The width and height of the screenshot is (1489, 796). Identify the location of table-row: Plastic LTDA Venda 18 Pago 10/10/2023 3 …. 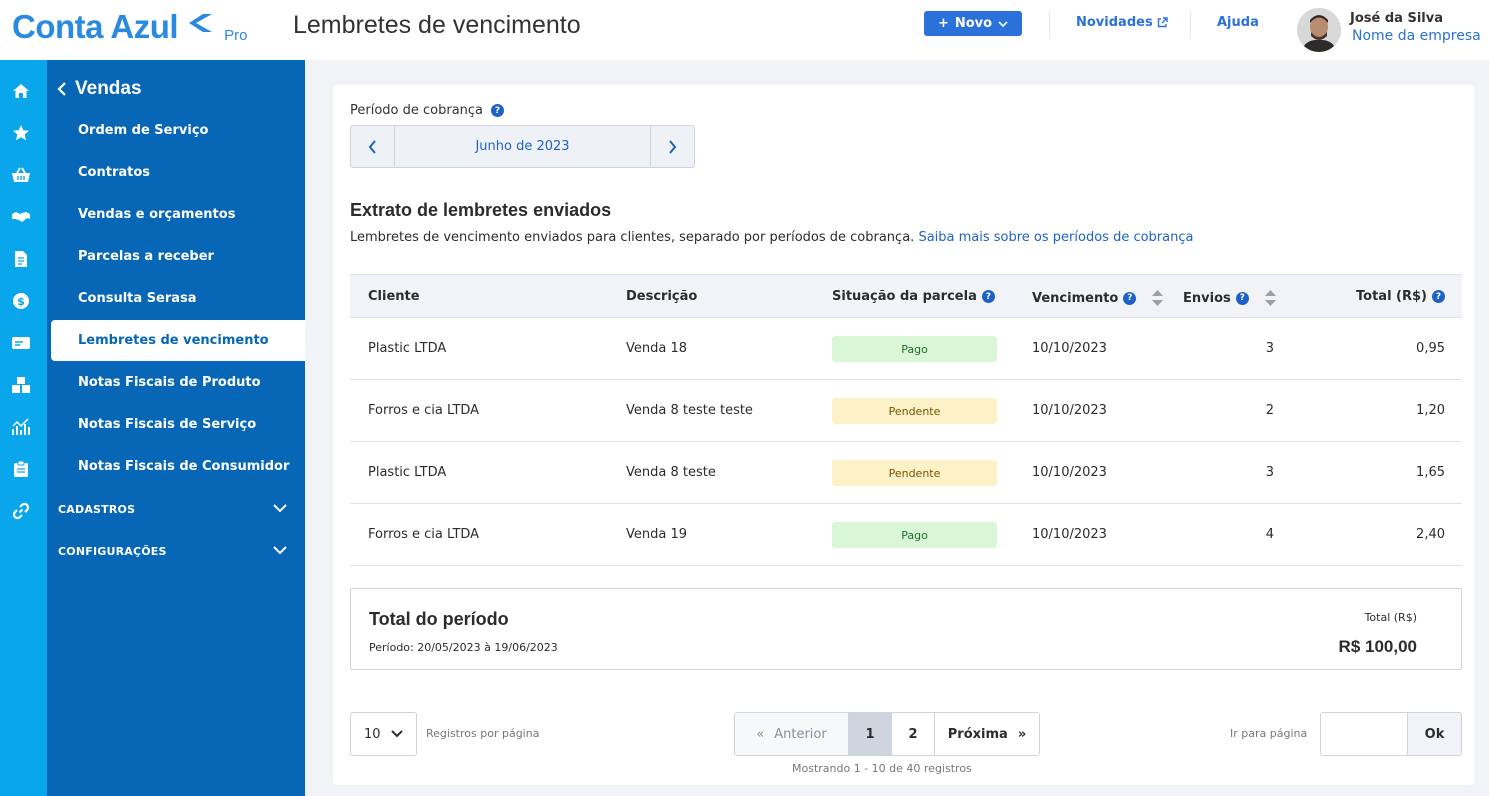
(906, 349).